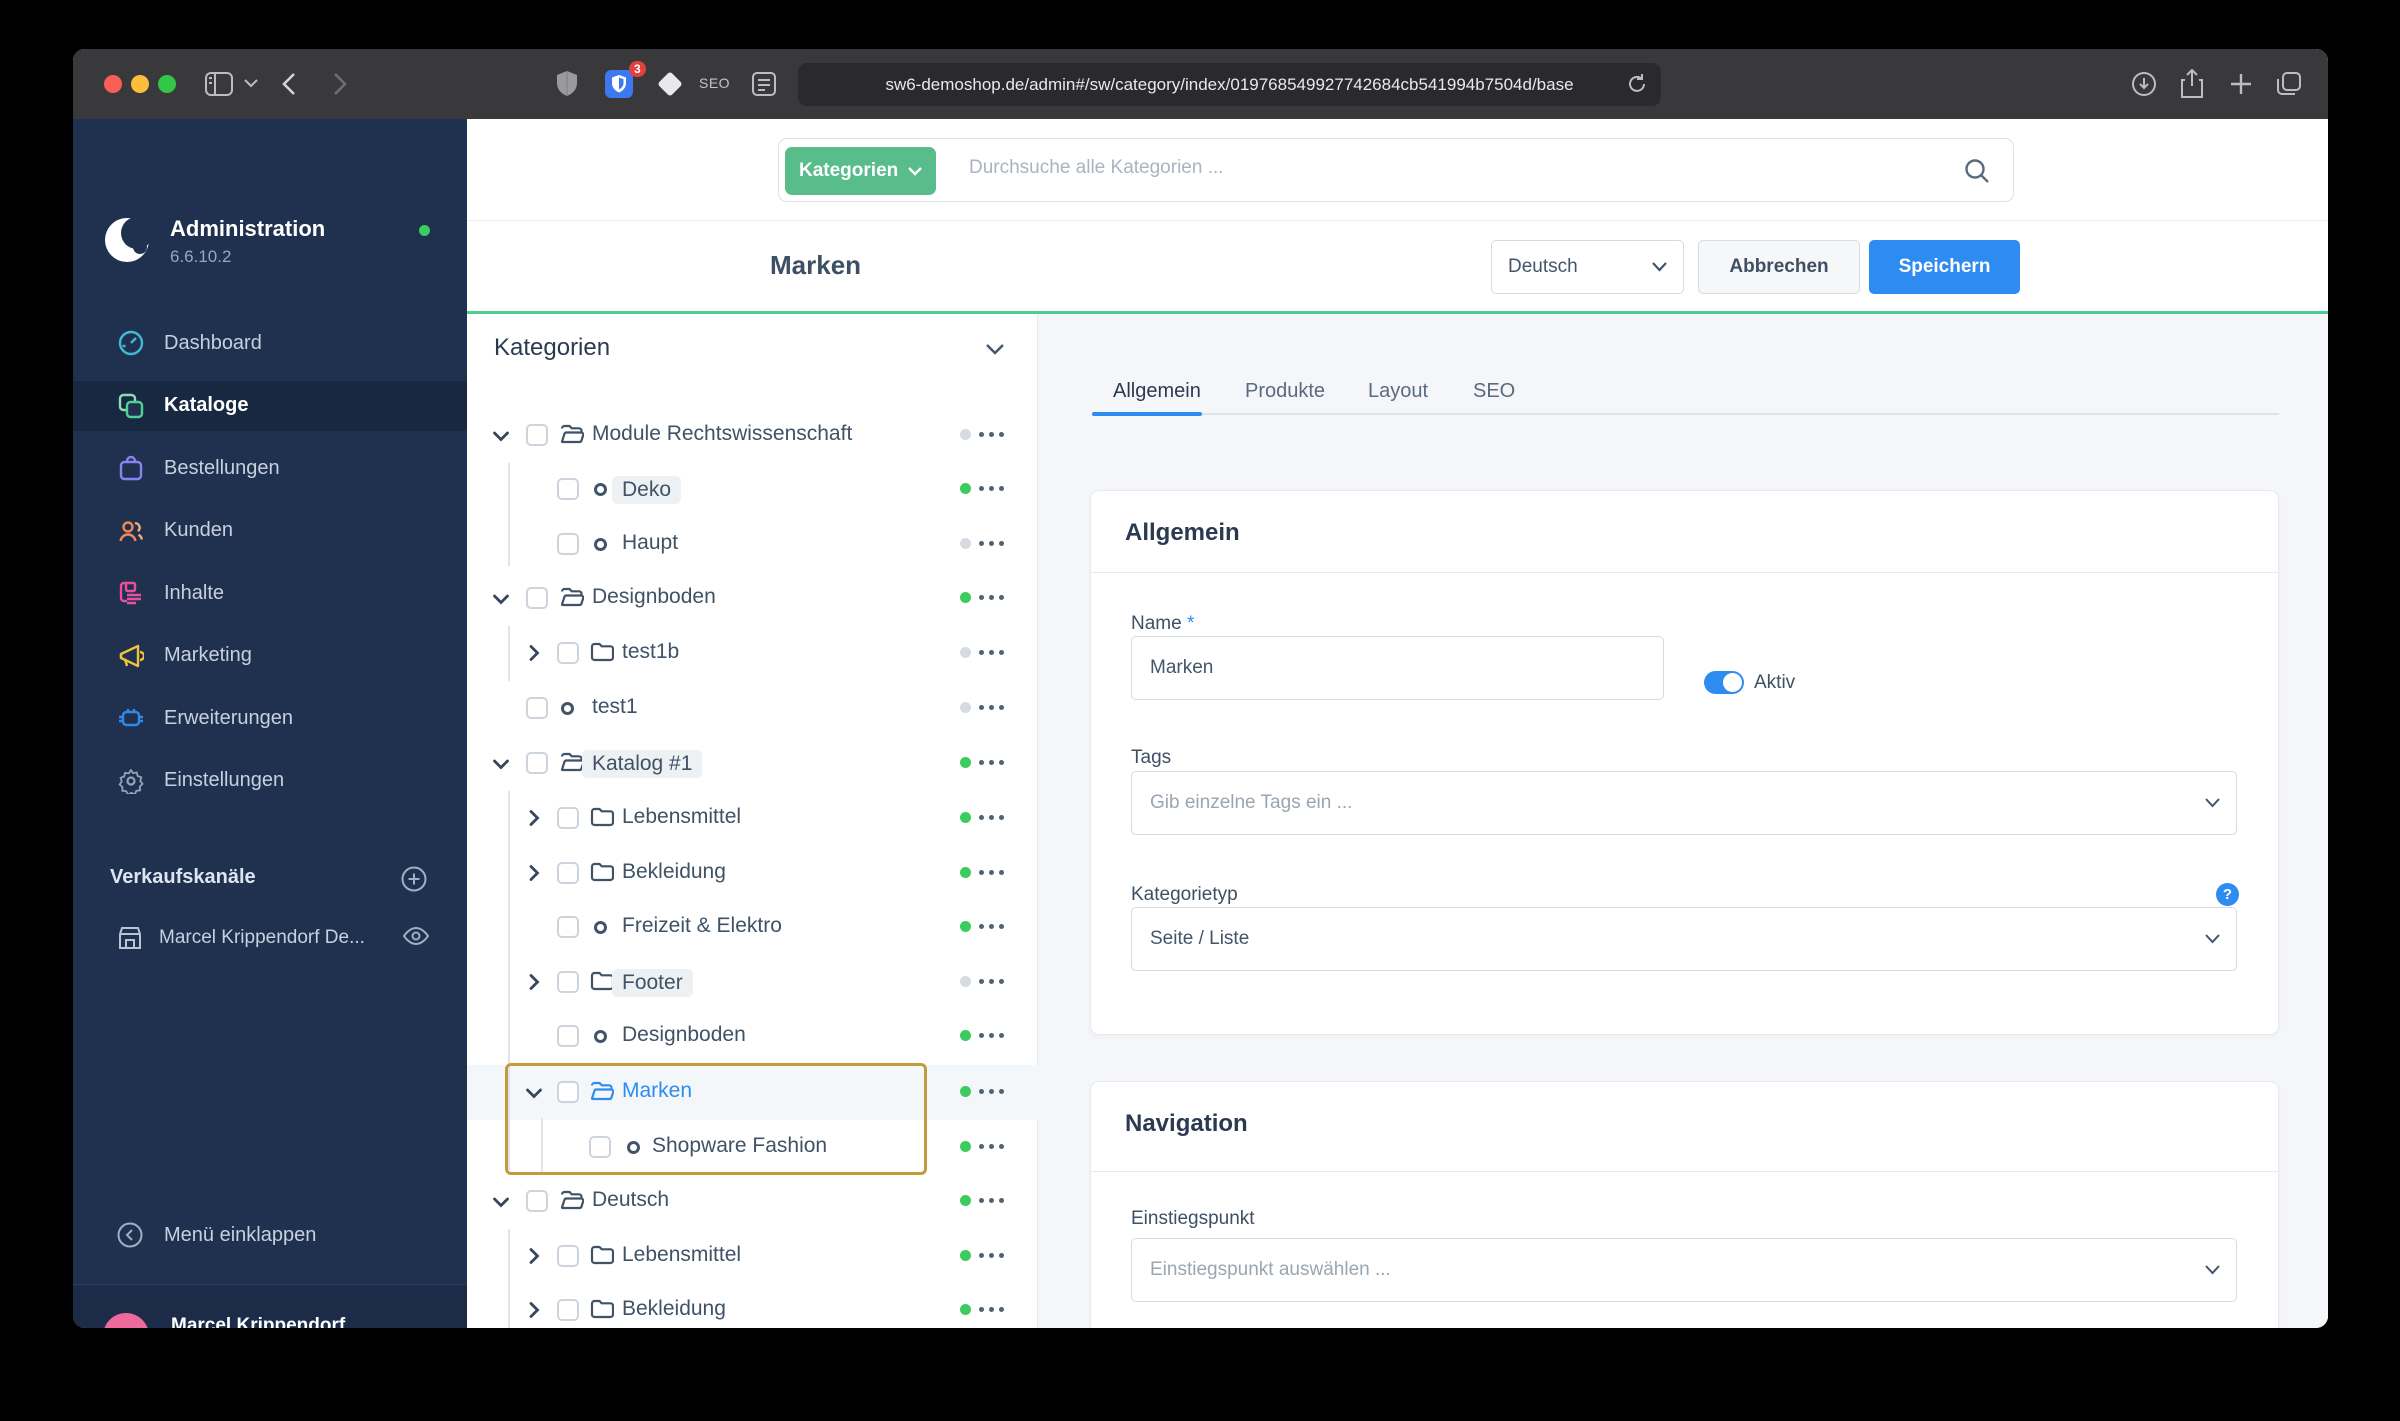  What do you see at coordinates (619, 84) in the screenshot?
I see `password-shield-extension-icon` at bounding box center [619, 84].